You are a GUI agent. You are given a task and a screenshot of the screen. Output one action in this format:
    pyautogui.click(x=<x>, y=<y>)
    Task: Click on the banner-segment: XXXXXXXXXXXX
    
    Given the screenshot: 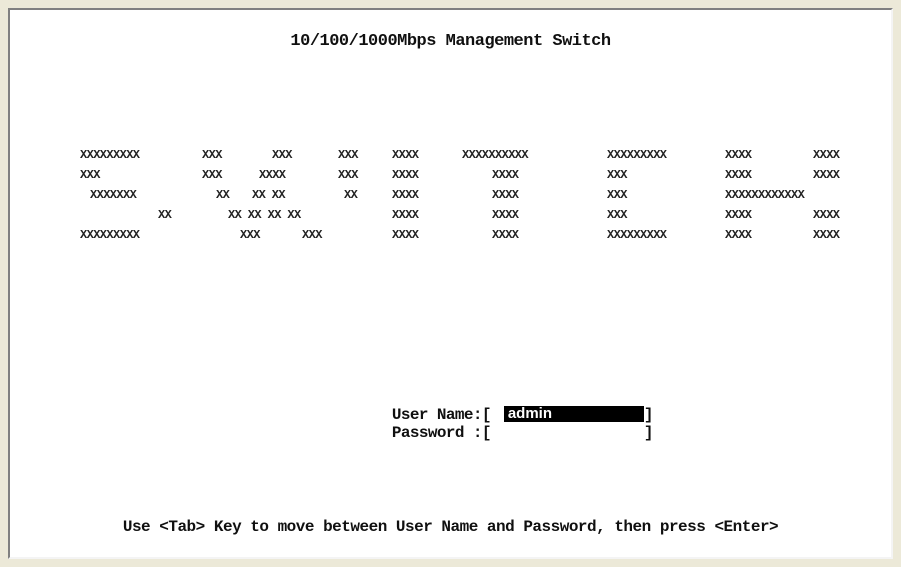 What is the action you would take?
    pyautogui.click(x=765, y=195)
    